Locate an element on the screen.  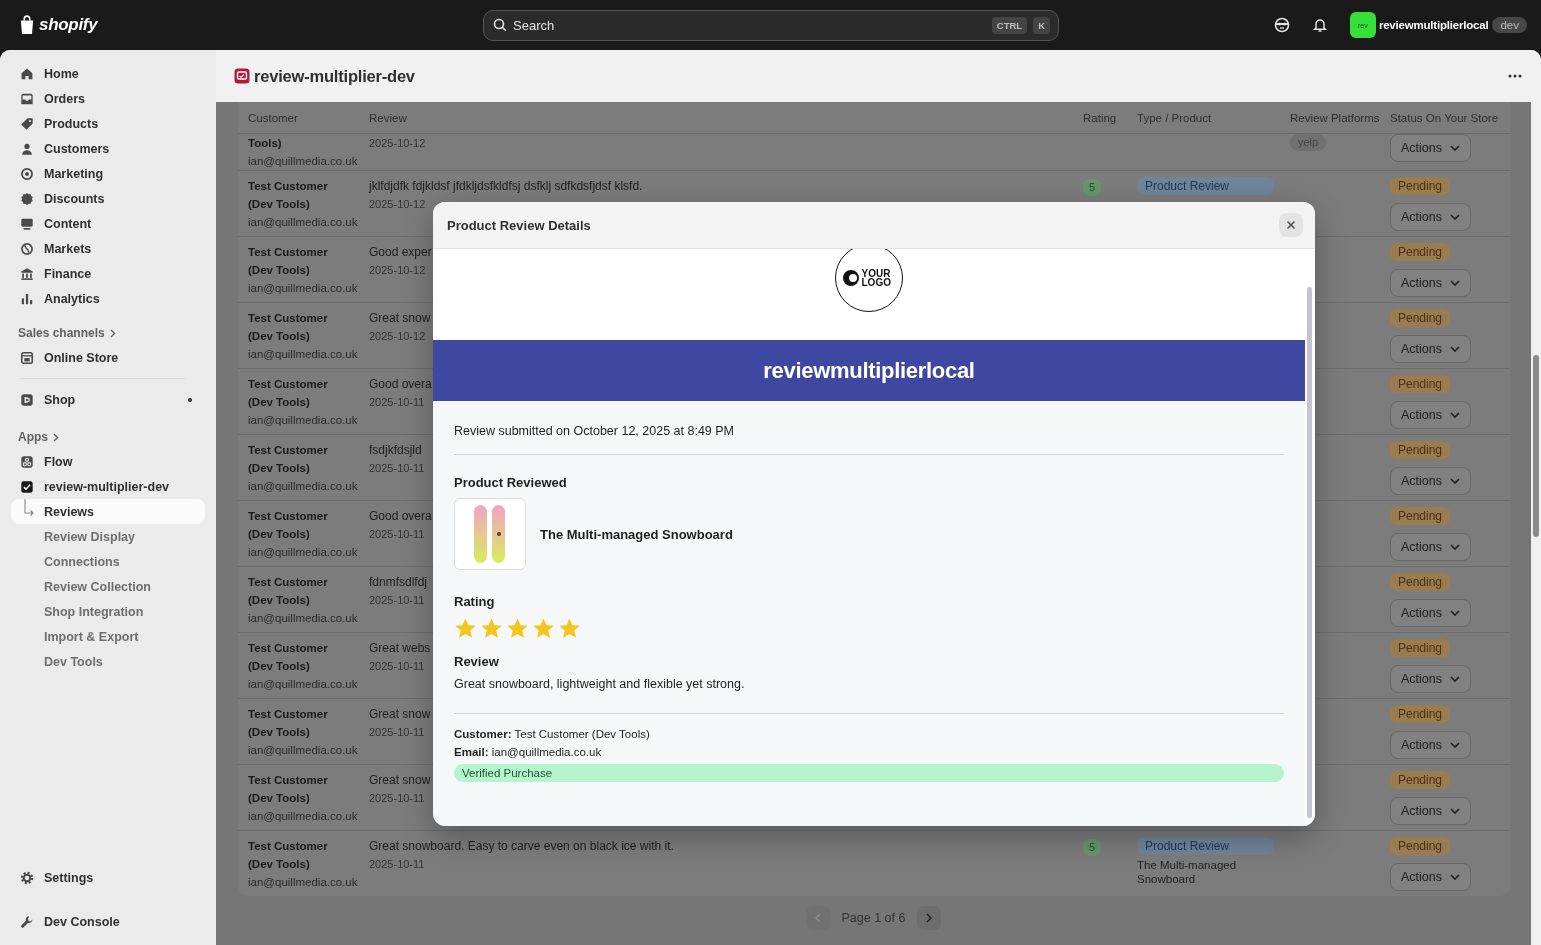
nav-item: Products is located at coordinates (108, 123).